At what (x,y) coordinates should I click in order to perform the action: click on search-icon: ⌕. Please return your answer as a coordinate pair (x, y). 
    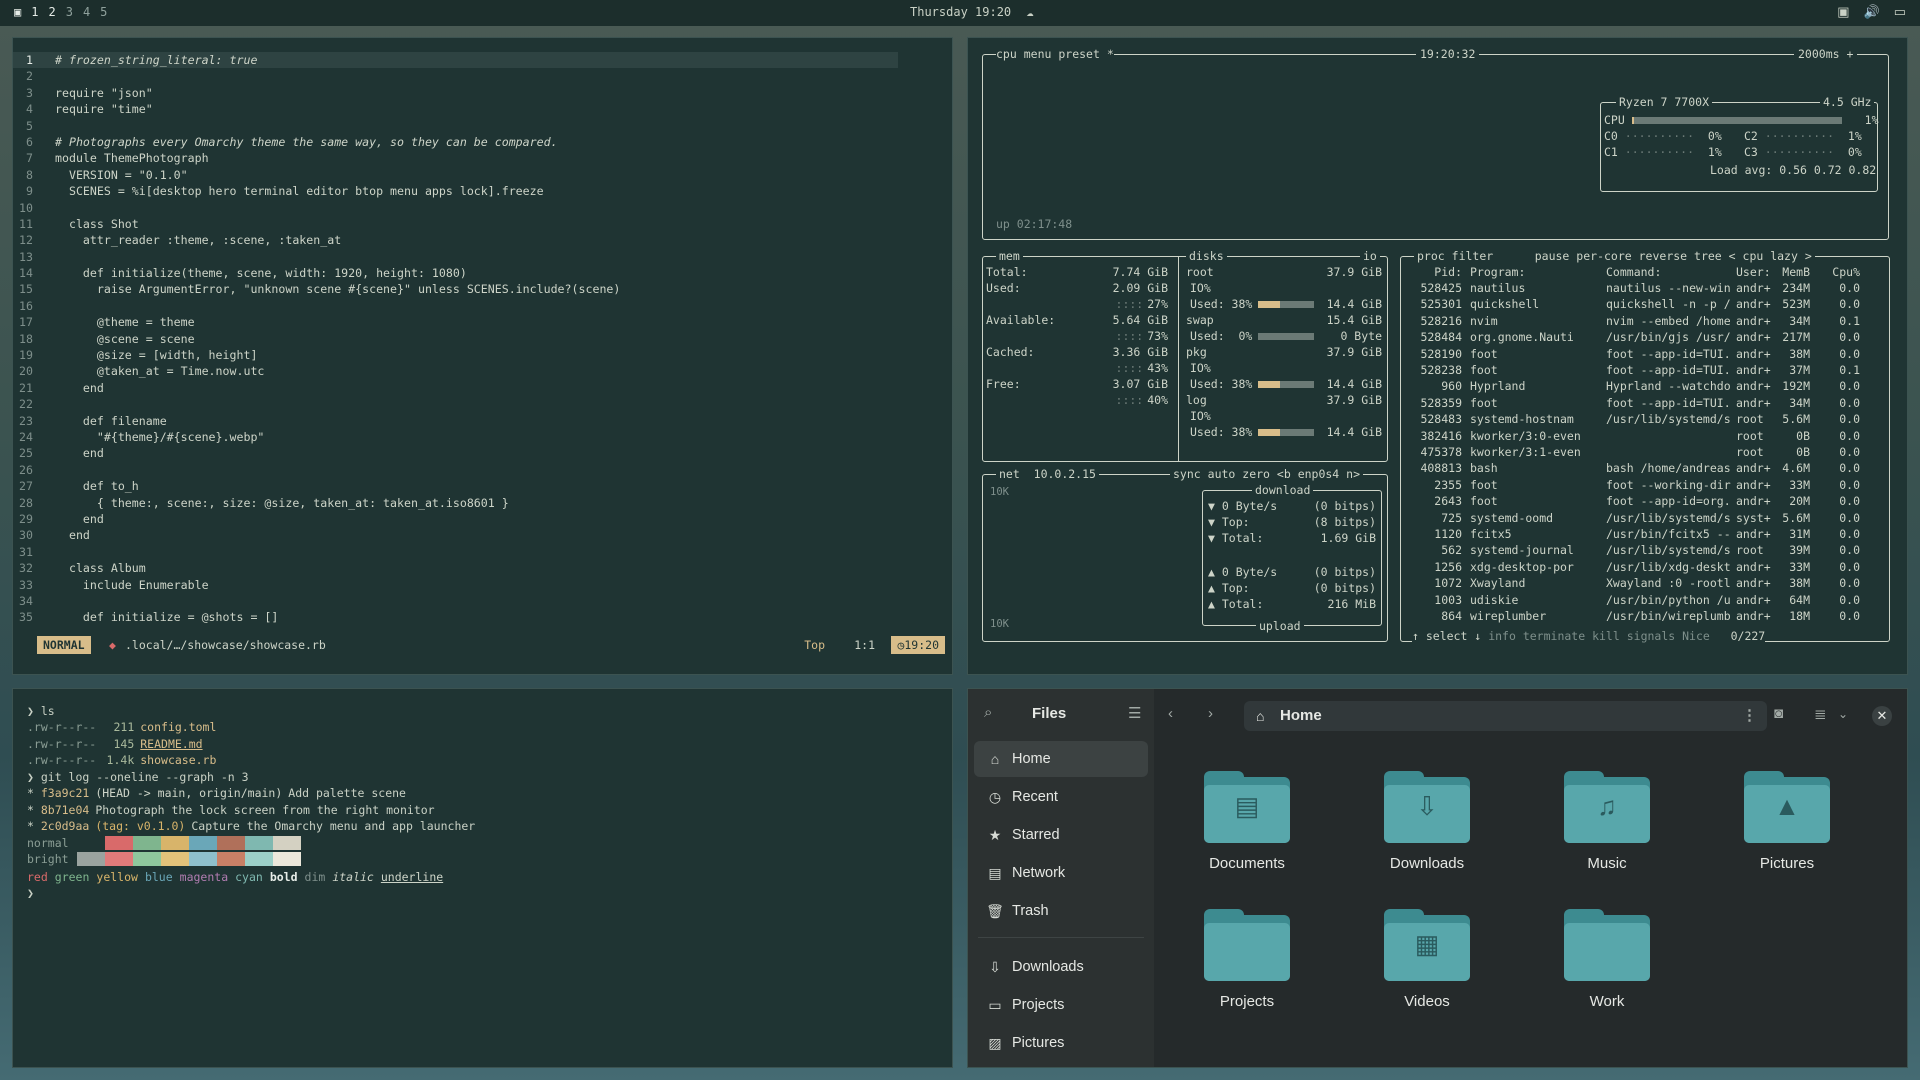
    Looking at the image, I should click on (988, 712).